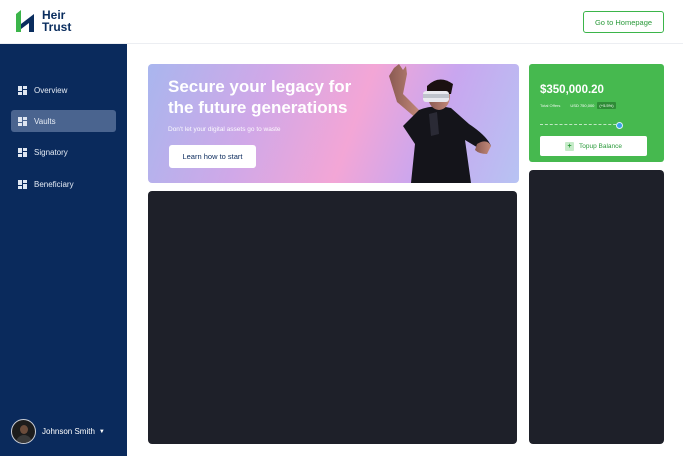 This screenshot has height=456, width=683. Describe the element at coordinates (596, 307) in the screenshot. I see `side-content-panel` at that location.